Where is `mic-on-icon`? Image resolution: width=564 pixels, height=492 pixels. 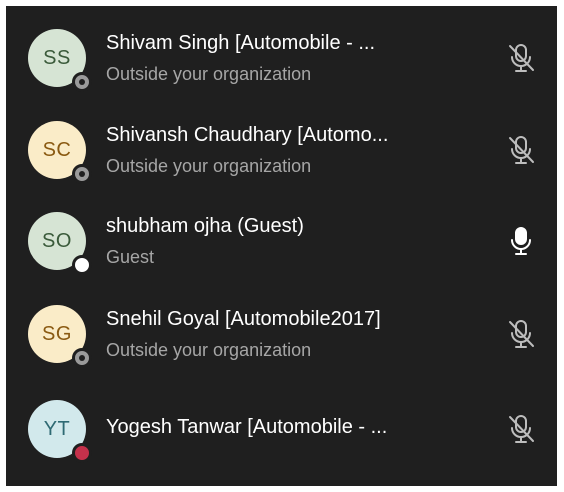 mic-on-icon is located at coordinates (521, 241).